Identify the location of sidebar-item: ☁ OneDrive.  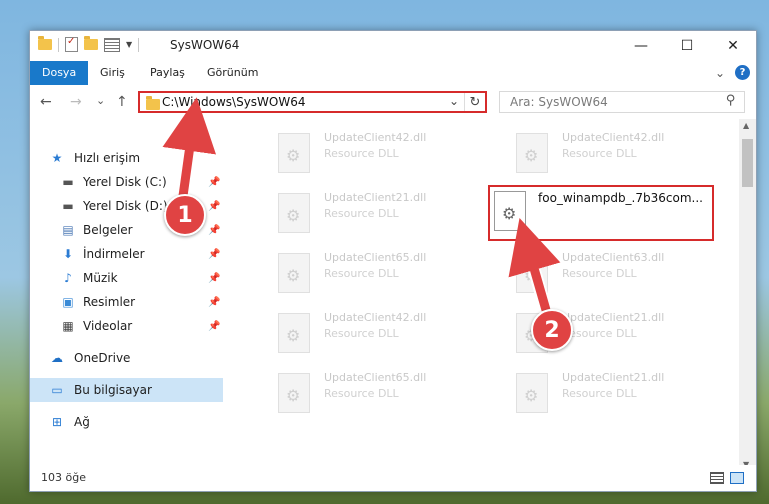
(126, 358).